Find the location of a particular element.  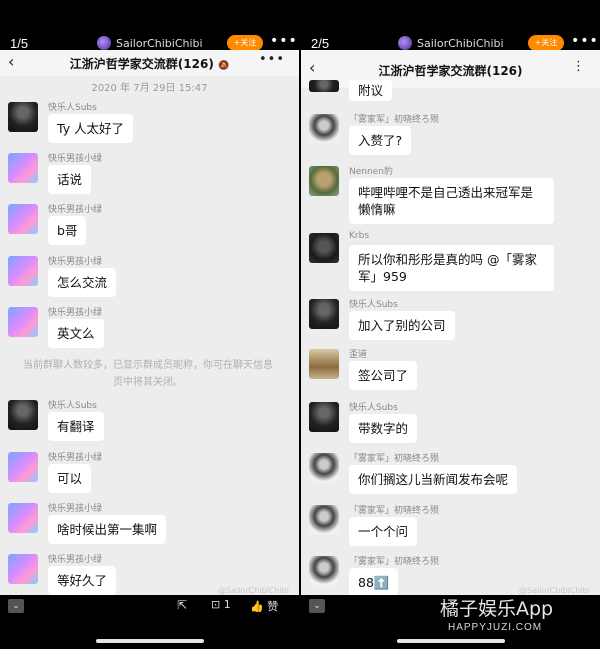

message-bubble: 入赘了? is located at coordinates (380, 140).